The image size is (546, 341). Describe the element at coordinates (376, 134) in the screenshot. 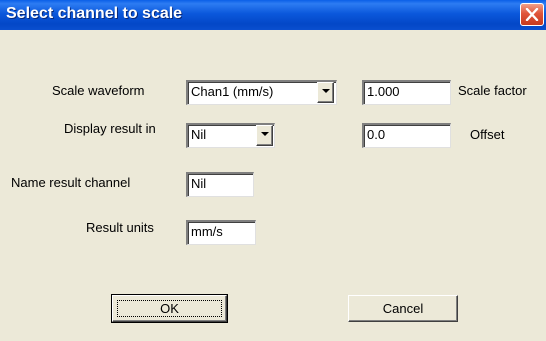

I see `offset-value: 0.0` at that location.